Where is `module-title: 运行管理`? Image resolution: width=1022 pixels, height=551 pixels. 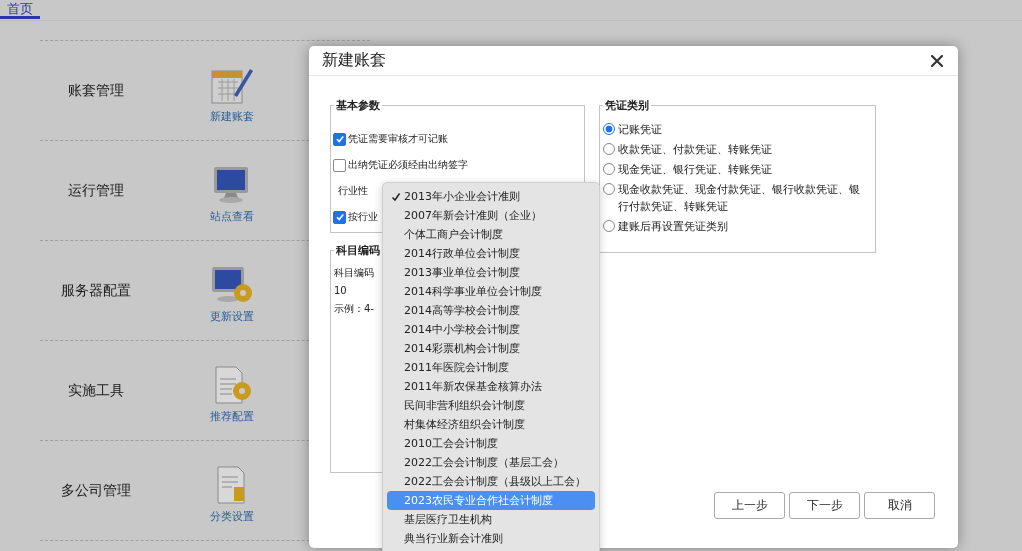 module-title: 运行管理 is located at coordinates (96, 190).